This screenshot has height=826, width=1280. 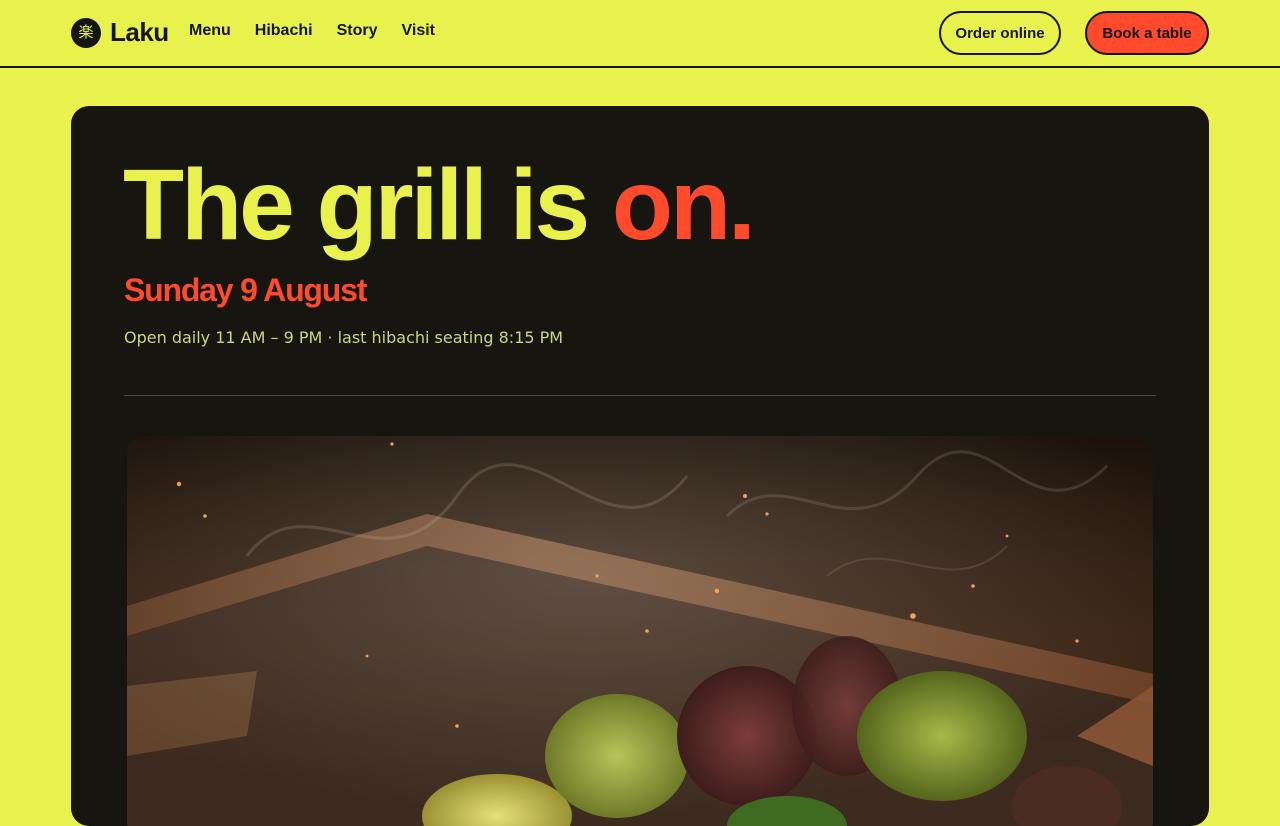 What do you see at coordinates (418, 31) in the screenshot?
I see `nav-item-visit: Visit` at bounding box center [418, 31].